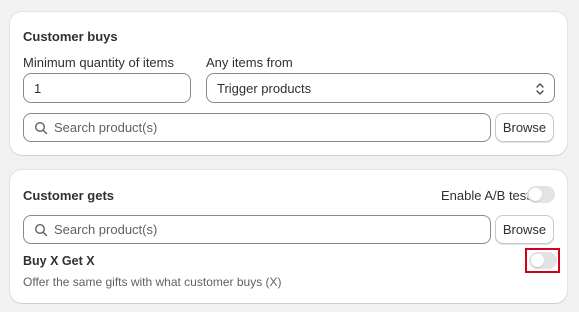 The width and height of the screenshot is (579, 312). What do you see at coordinates (524, 229) in the screenshot?
I see `gets-browse-button: Browse` at bounding box center [524, 229].